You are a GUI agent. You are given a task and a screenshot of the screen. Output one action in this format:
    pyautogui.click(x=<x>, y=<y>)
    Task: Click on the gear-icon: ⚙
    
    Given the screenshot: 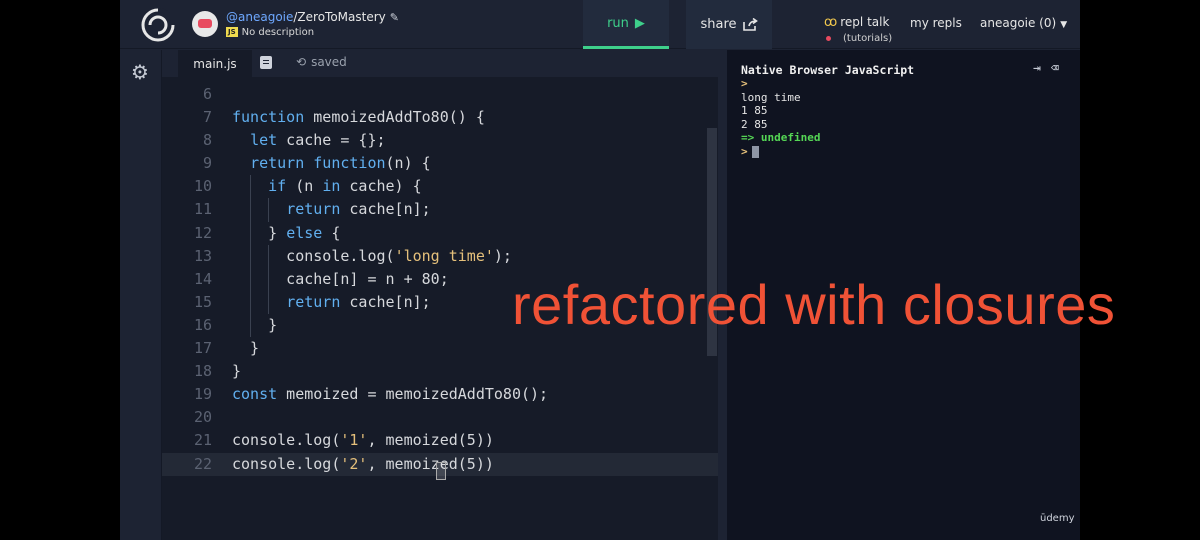 What is the action you would take?
    pyautogui.click(x=140, y=72)
    